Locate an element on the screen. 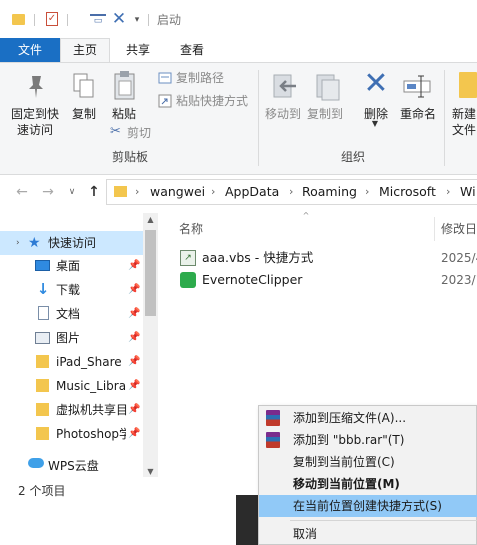 This screenshot has height=545, width=477. sidebar-item-photoshop: Photoshop学 is located at coordinates (91, 434).